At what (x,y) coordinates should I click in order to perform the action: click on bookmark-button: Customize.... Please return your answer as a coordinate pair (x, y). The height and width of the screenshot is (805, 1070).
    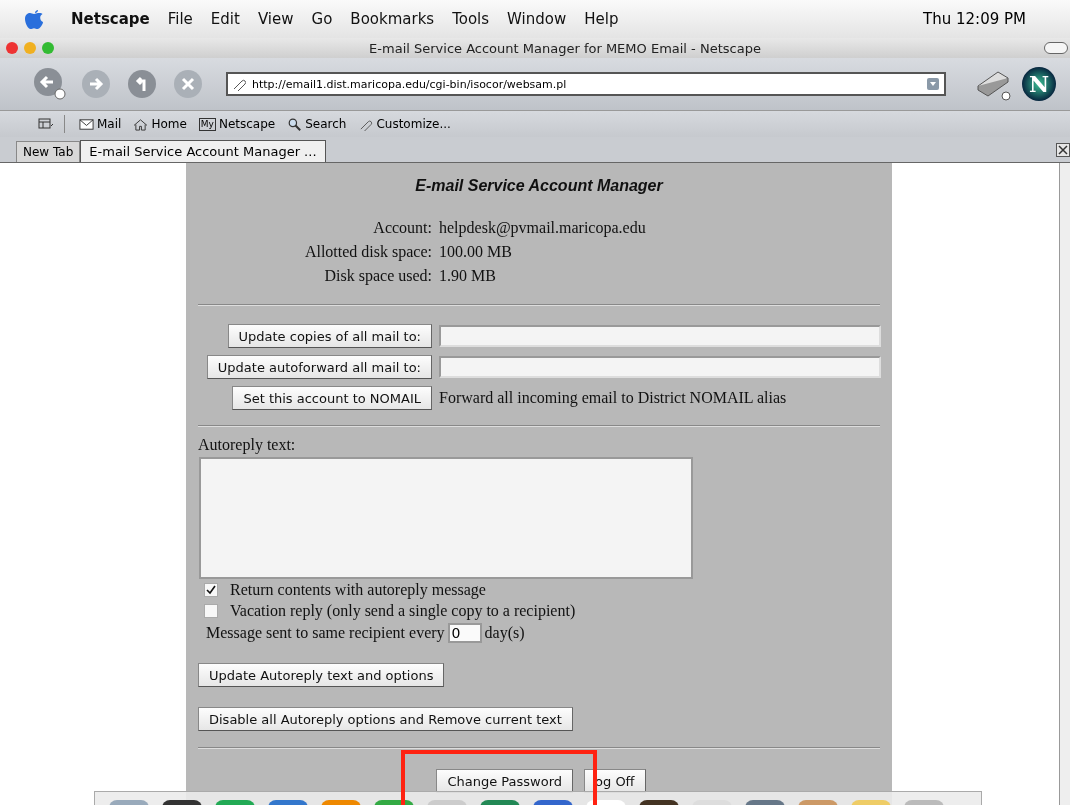
    Looking at the image, I should click on (404, 124).